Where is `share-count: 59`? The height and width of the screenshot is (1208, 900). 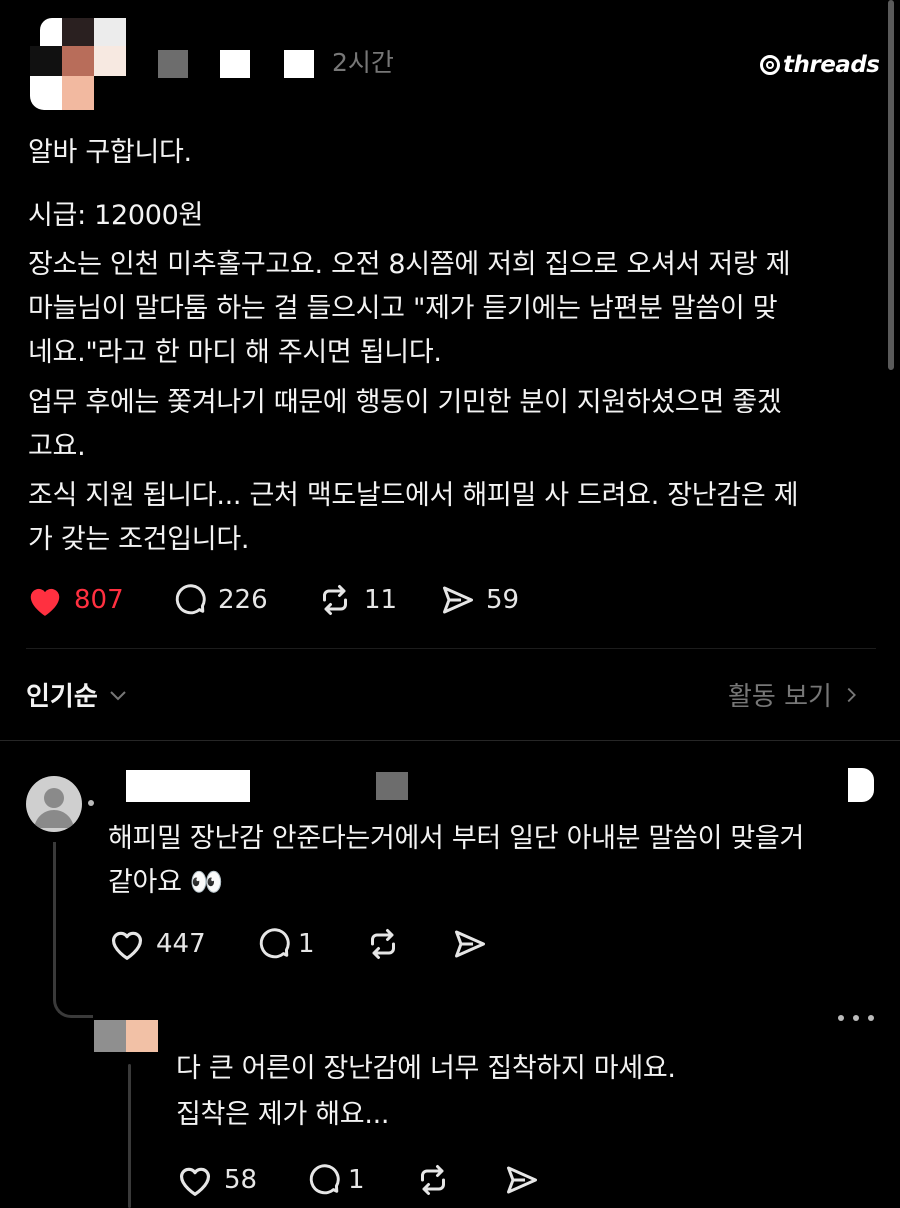 share-count: 59 is located at coordinates (503, 600).